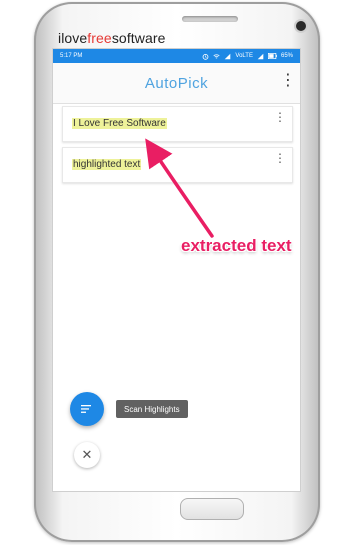  Describe the element at coordinates (119, 123) in the screenshot. I see `card-text: I Love Free Software` at that location.